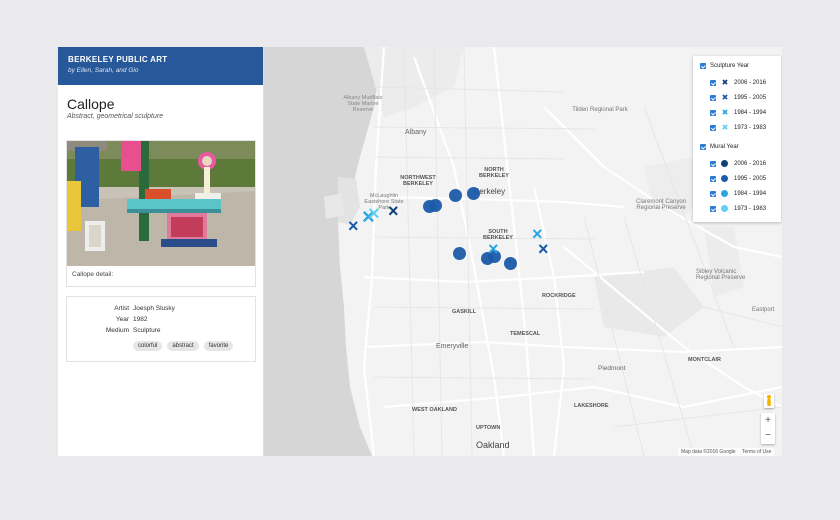 The width and height of the screenshot is (840, 520). I want to click on map-label-rockridge: ROCKRIDGE, so click(559, 296).